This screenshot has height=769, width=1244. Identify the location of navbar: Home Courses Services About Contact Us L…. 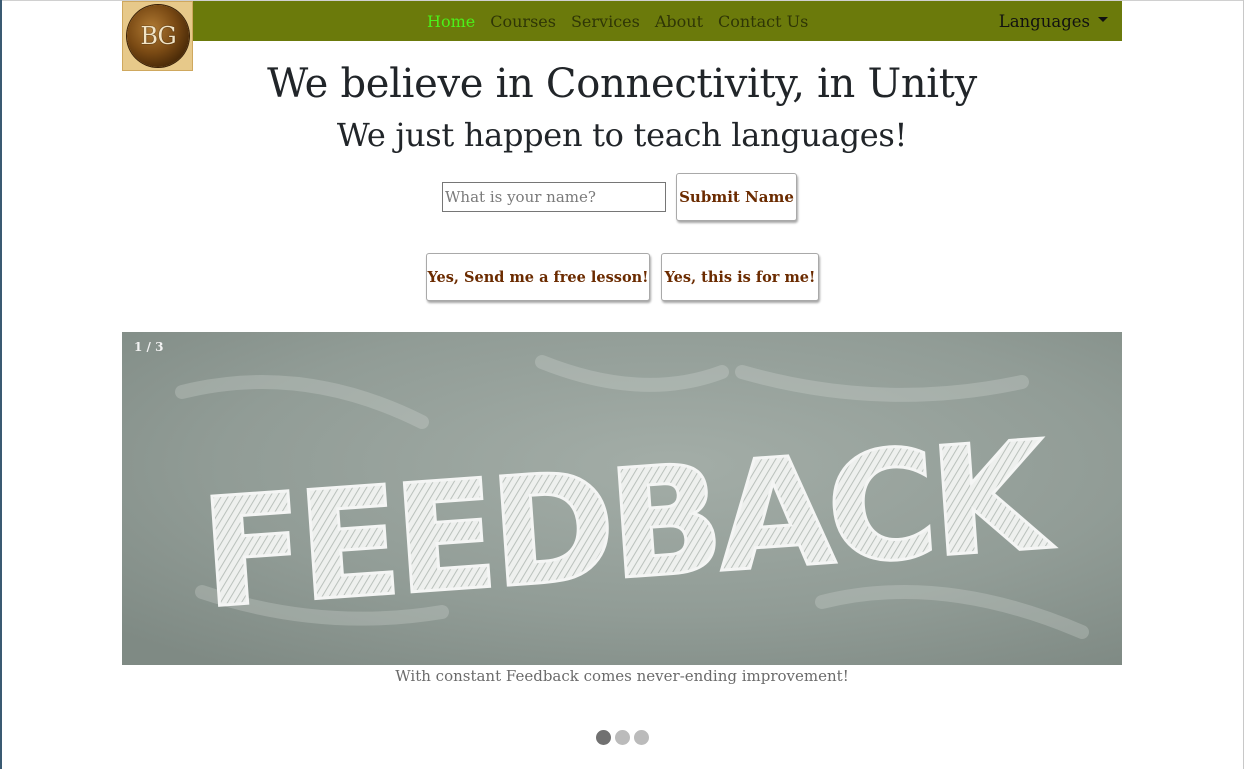
(622, 21).